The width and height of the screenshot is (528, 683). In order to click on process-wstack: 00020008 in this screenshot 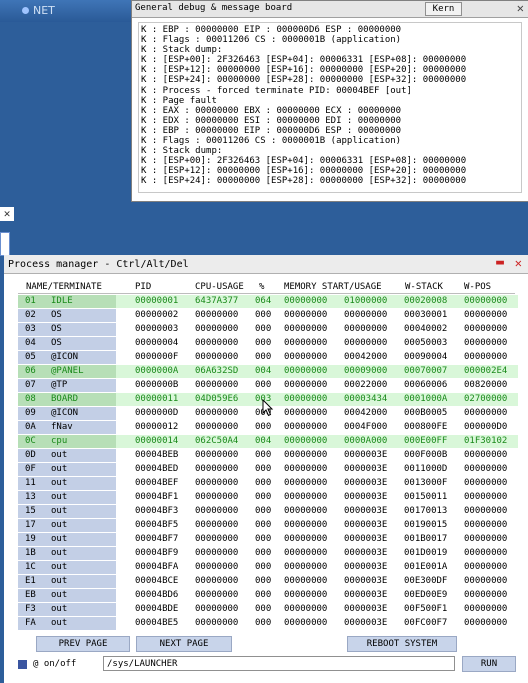, I will do `click(426, 301)`.